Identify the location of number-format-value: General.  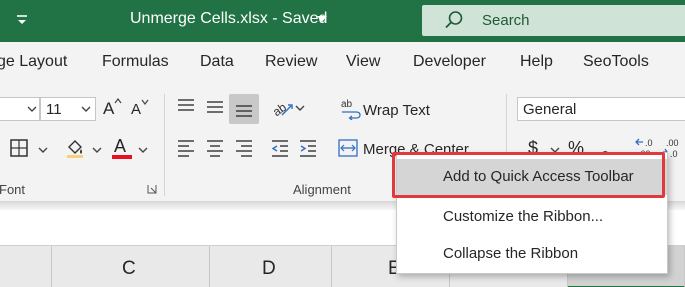
(550, 109).